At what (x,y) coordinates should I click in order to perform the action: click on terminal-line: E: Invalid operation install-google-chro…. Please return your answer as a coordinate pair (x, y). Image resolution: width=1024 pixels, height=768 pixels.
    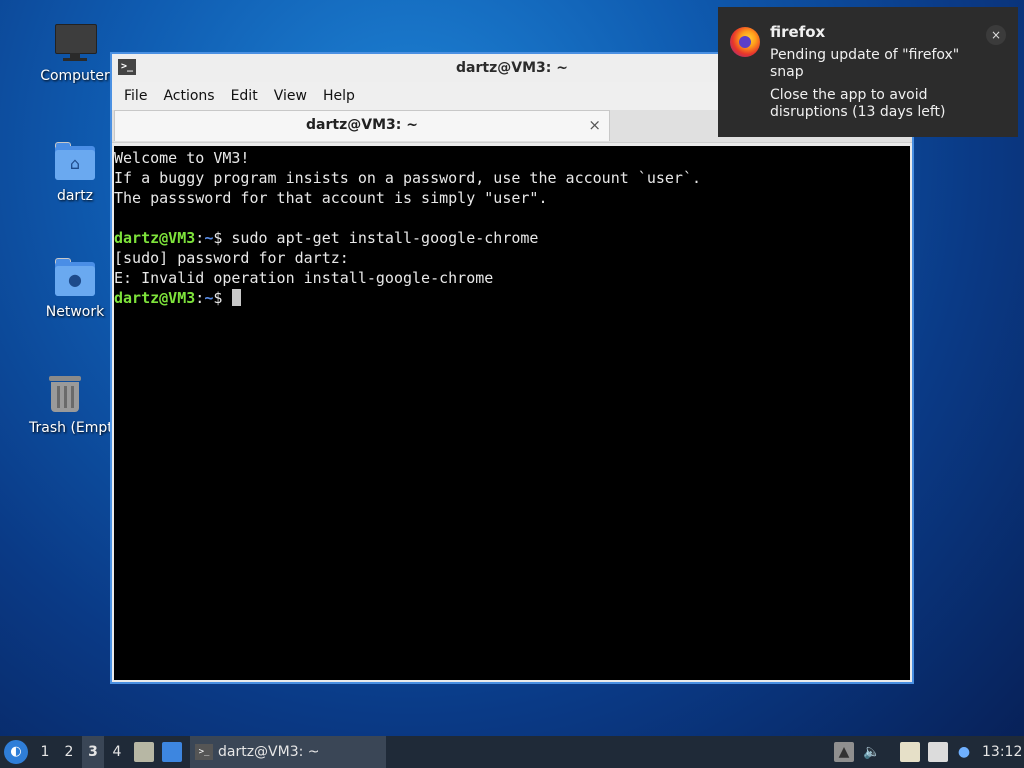
    Looking at the image, I should click on (304, 278).